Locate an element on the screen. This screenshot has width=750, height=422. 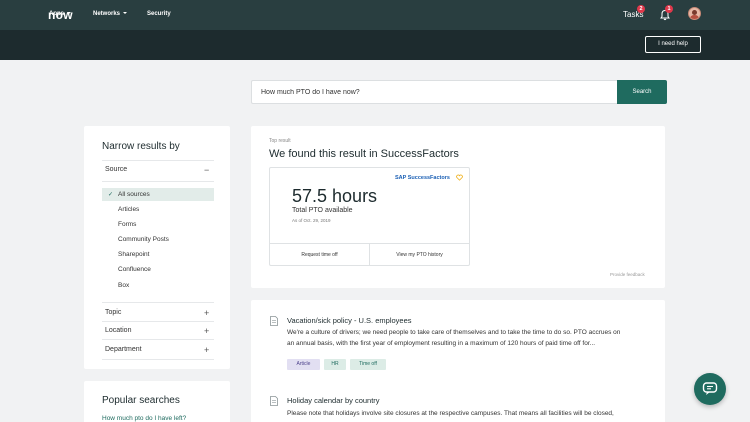
filter-source-label: Source is located at coordinates (116, 169).